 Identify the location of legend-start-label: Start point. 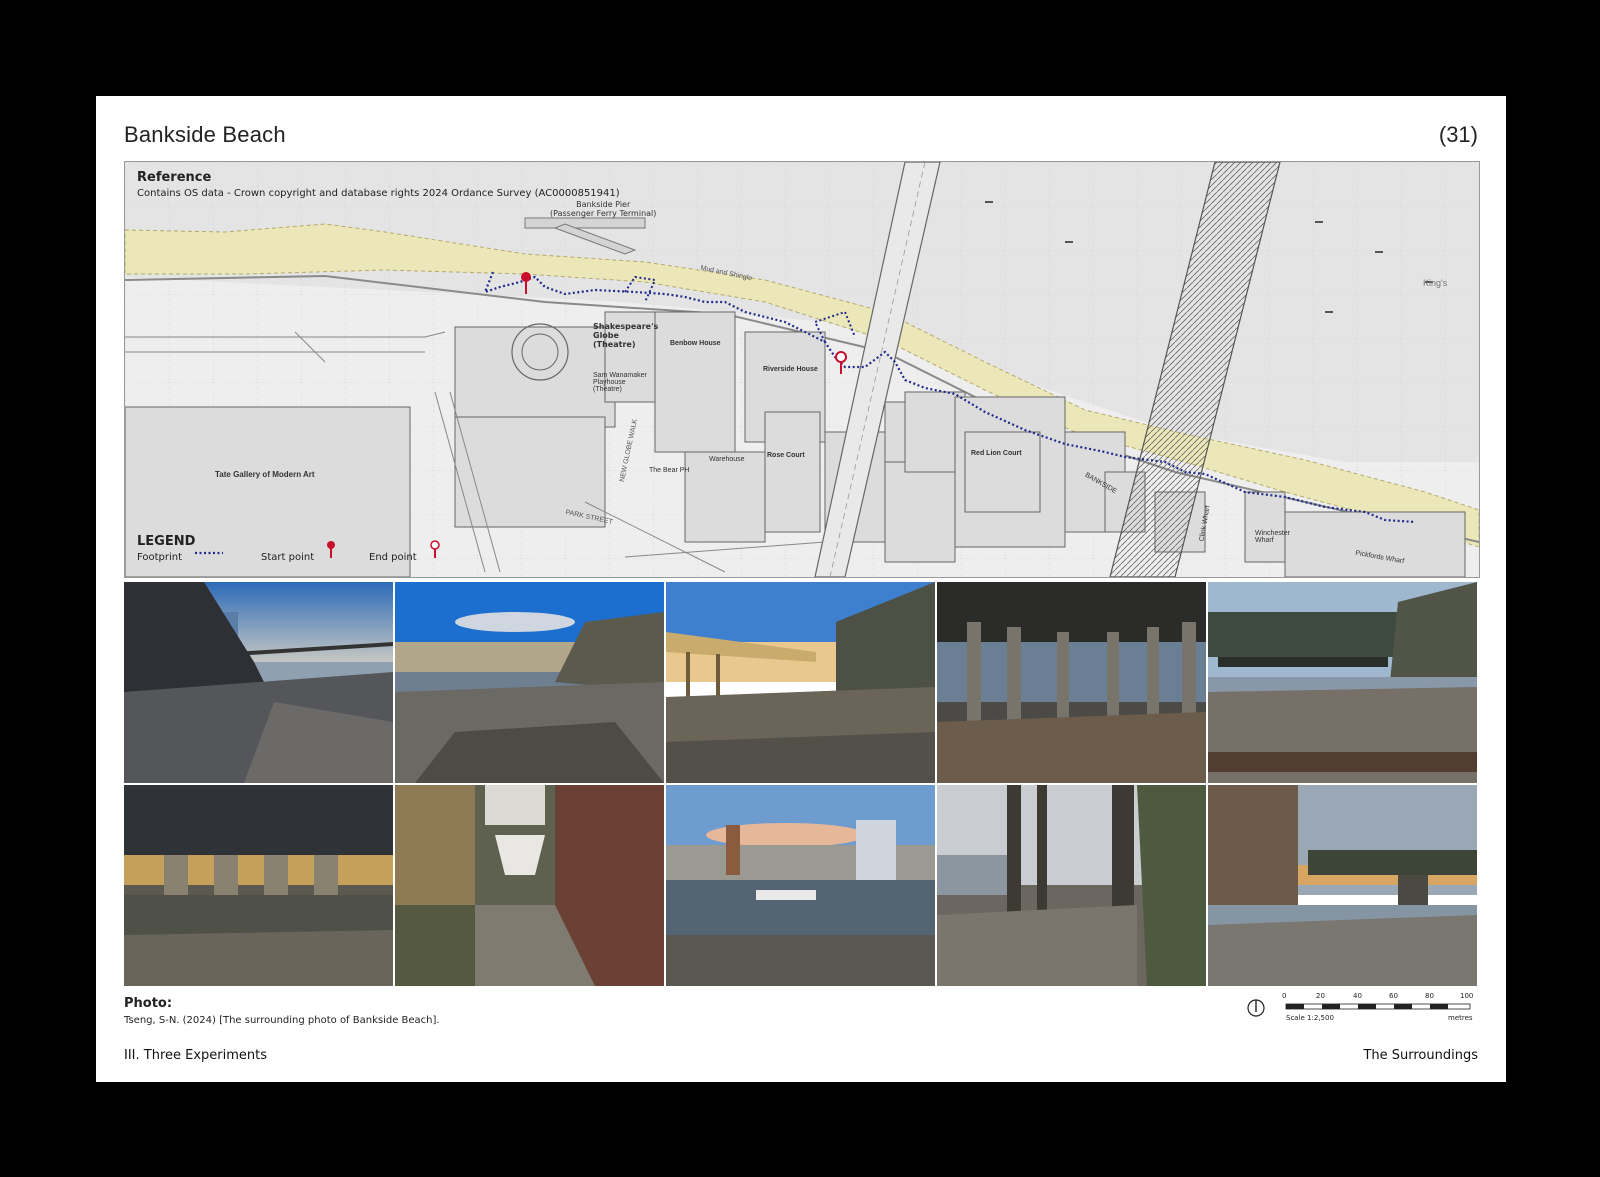
(288, 557).